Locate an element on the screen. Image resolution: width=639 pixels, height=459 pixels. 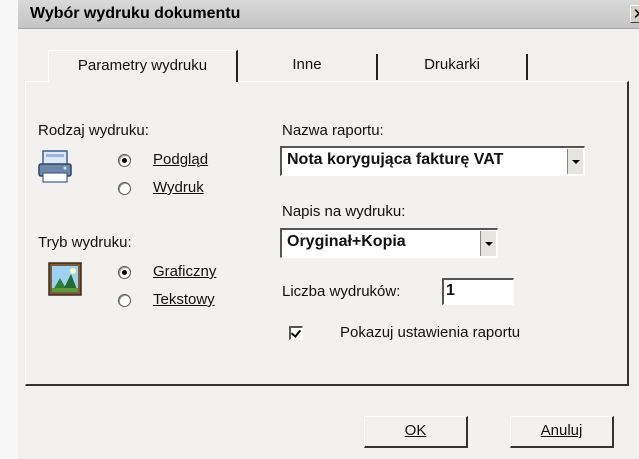
radio-tekstowy-label: Tekstowy is located at coordinates (184, 299).